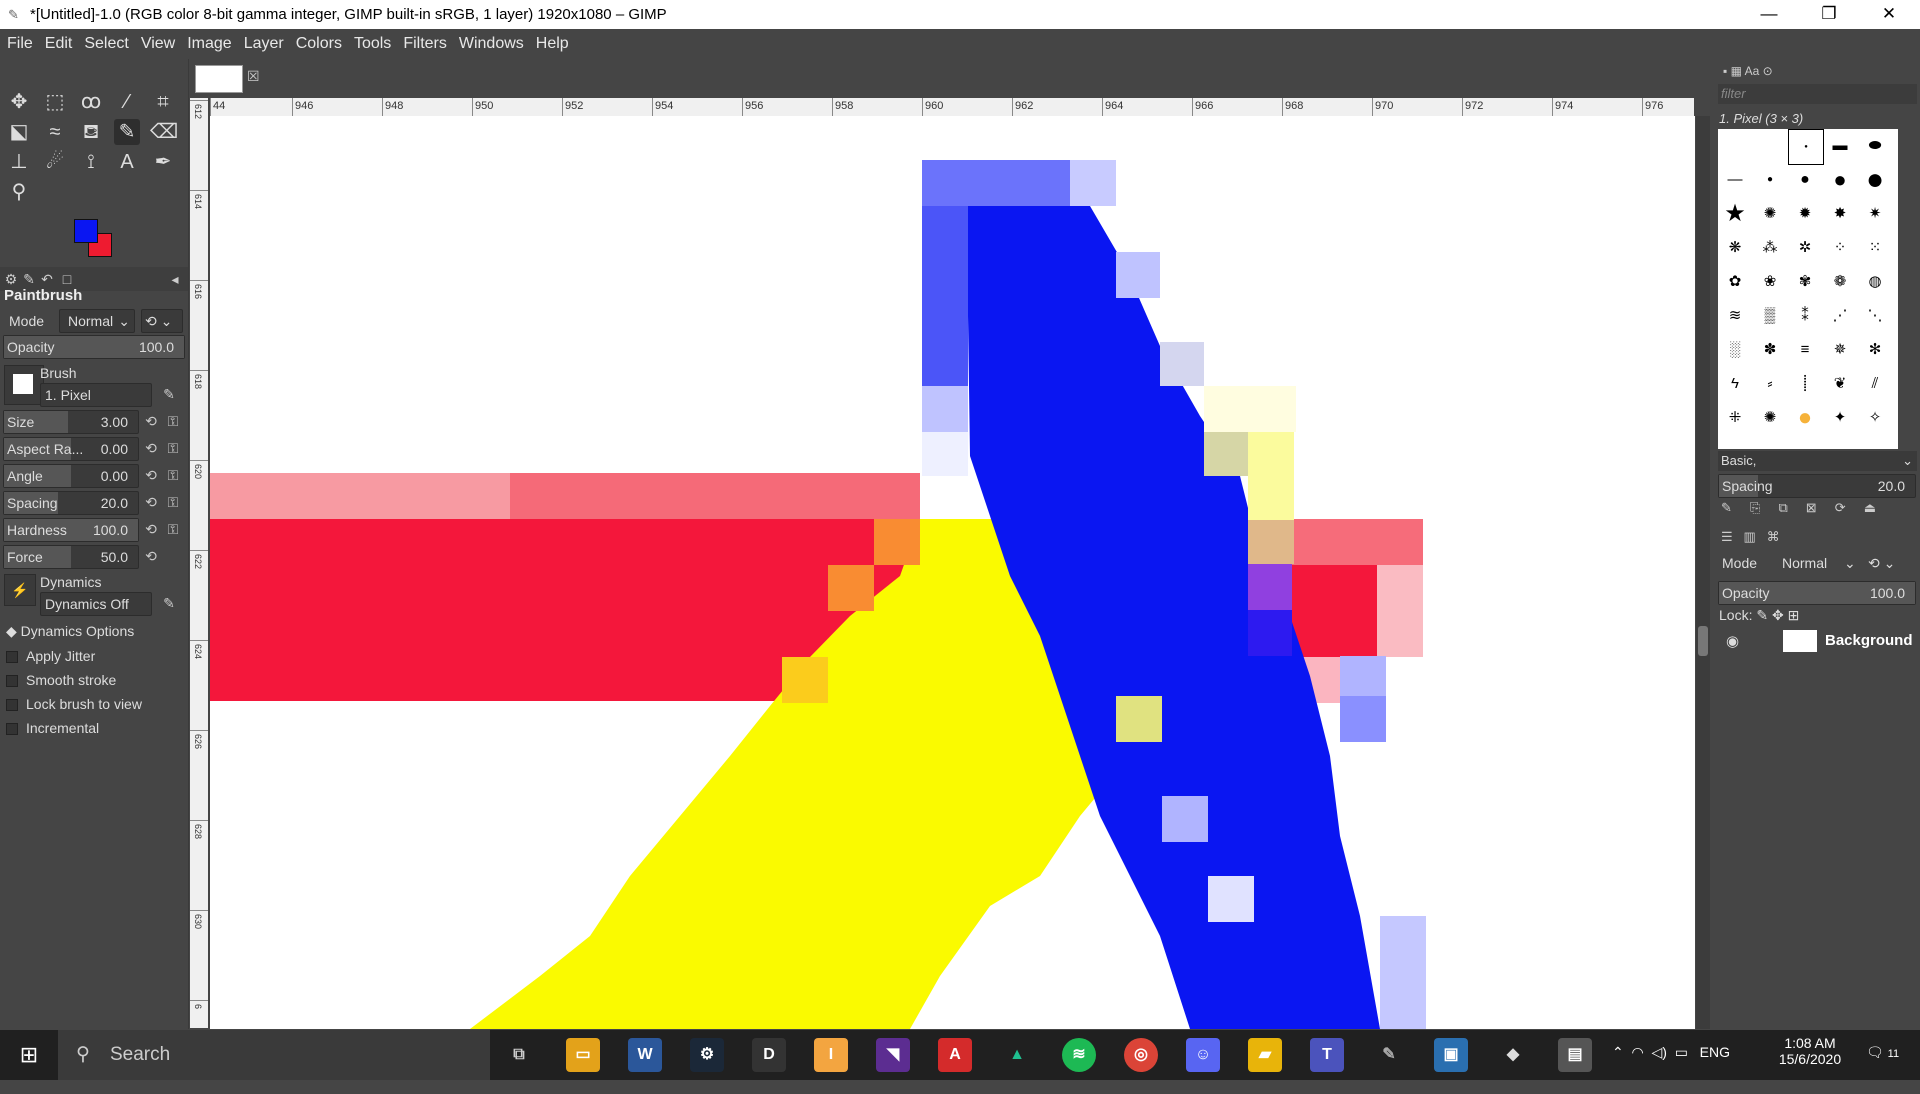 Image resolution: width=1920 pixels, height=1094 pixels. I want to click on brush-small-round-icon: ●, so click(1770, 180).